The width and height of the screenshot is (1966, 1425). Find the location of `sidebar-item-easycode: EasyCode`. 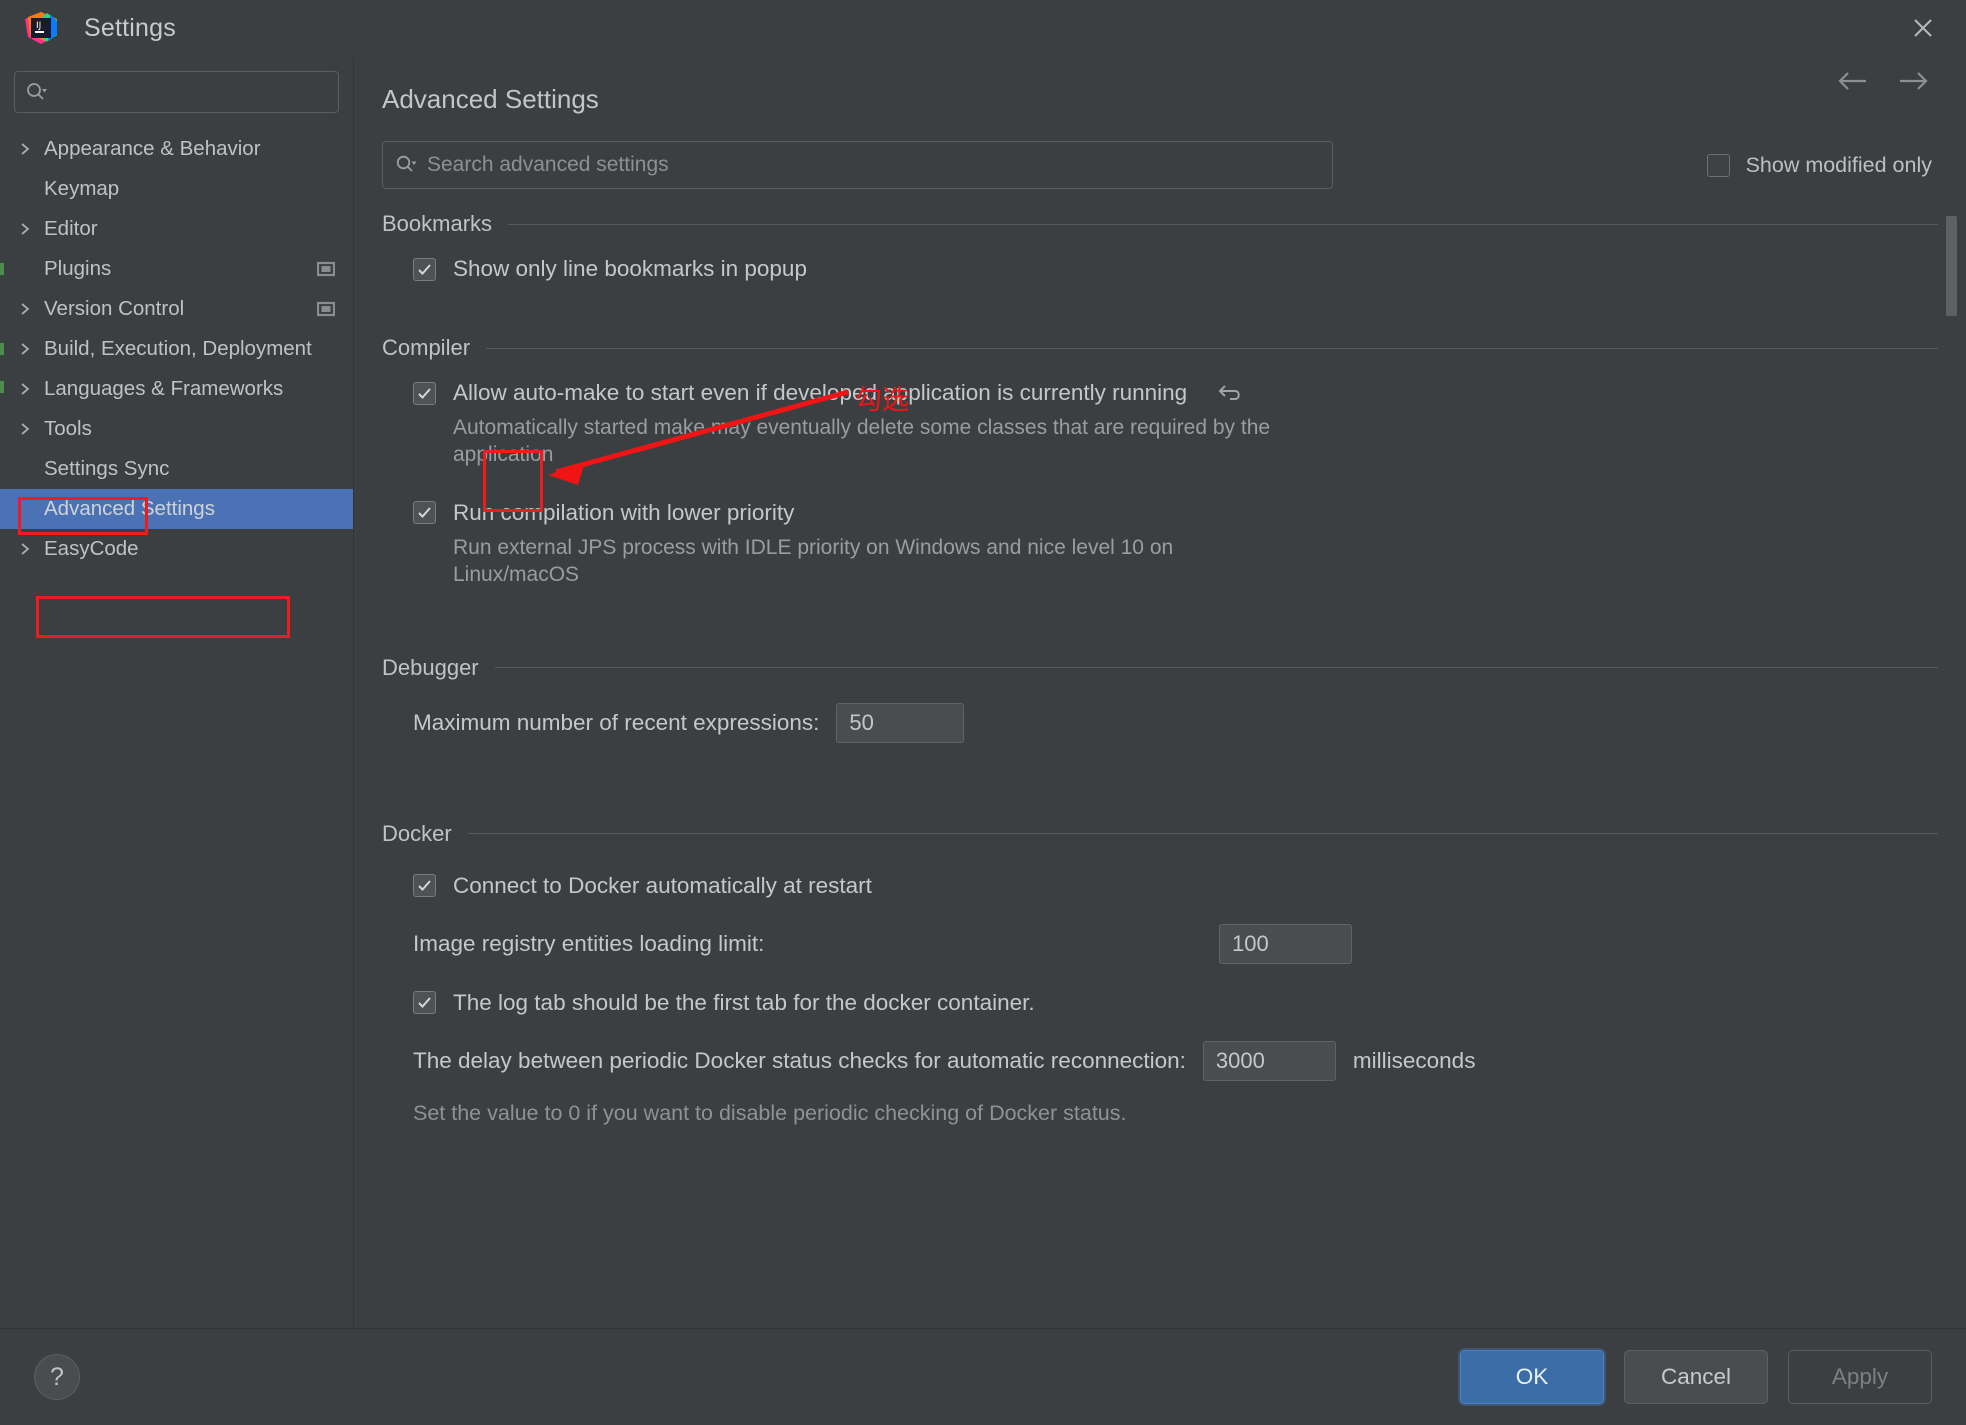

sidebar-item-easycode: EasyCode is located at coordinates (176, 549).